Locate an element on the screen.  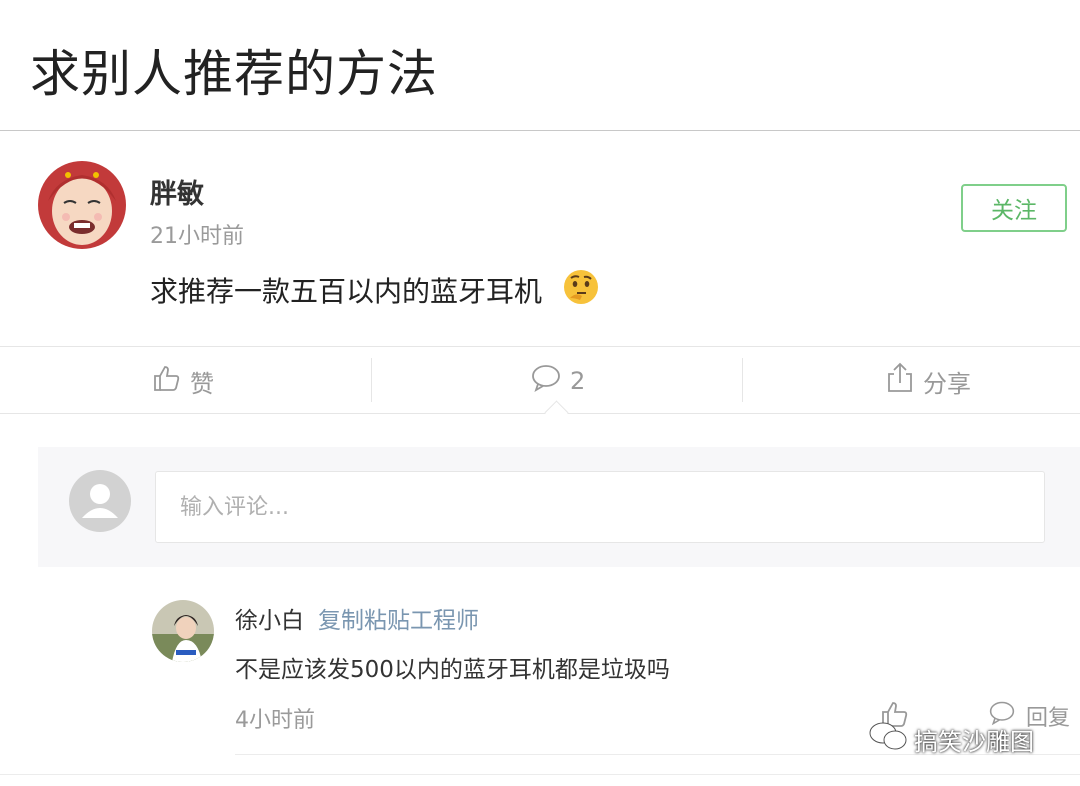
like-label: 赞 is located at coordinates (202, 383).